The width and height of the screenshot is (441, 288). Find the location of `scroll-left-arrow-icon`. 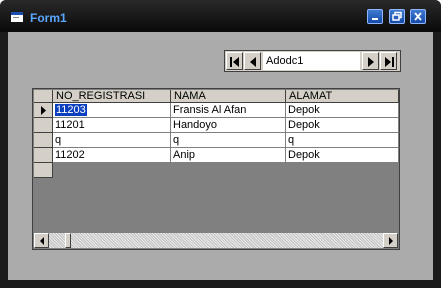

scroll-left-arrow-icon is located at coordinates (42, 241).